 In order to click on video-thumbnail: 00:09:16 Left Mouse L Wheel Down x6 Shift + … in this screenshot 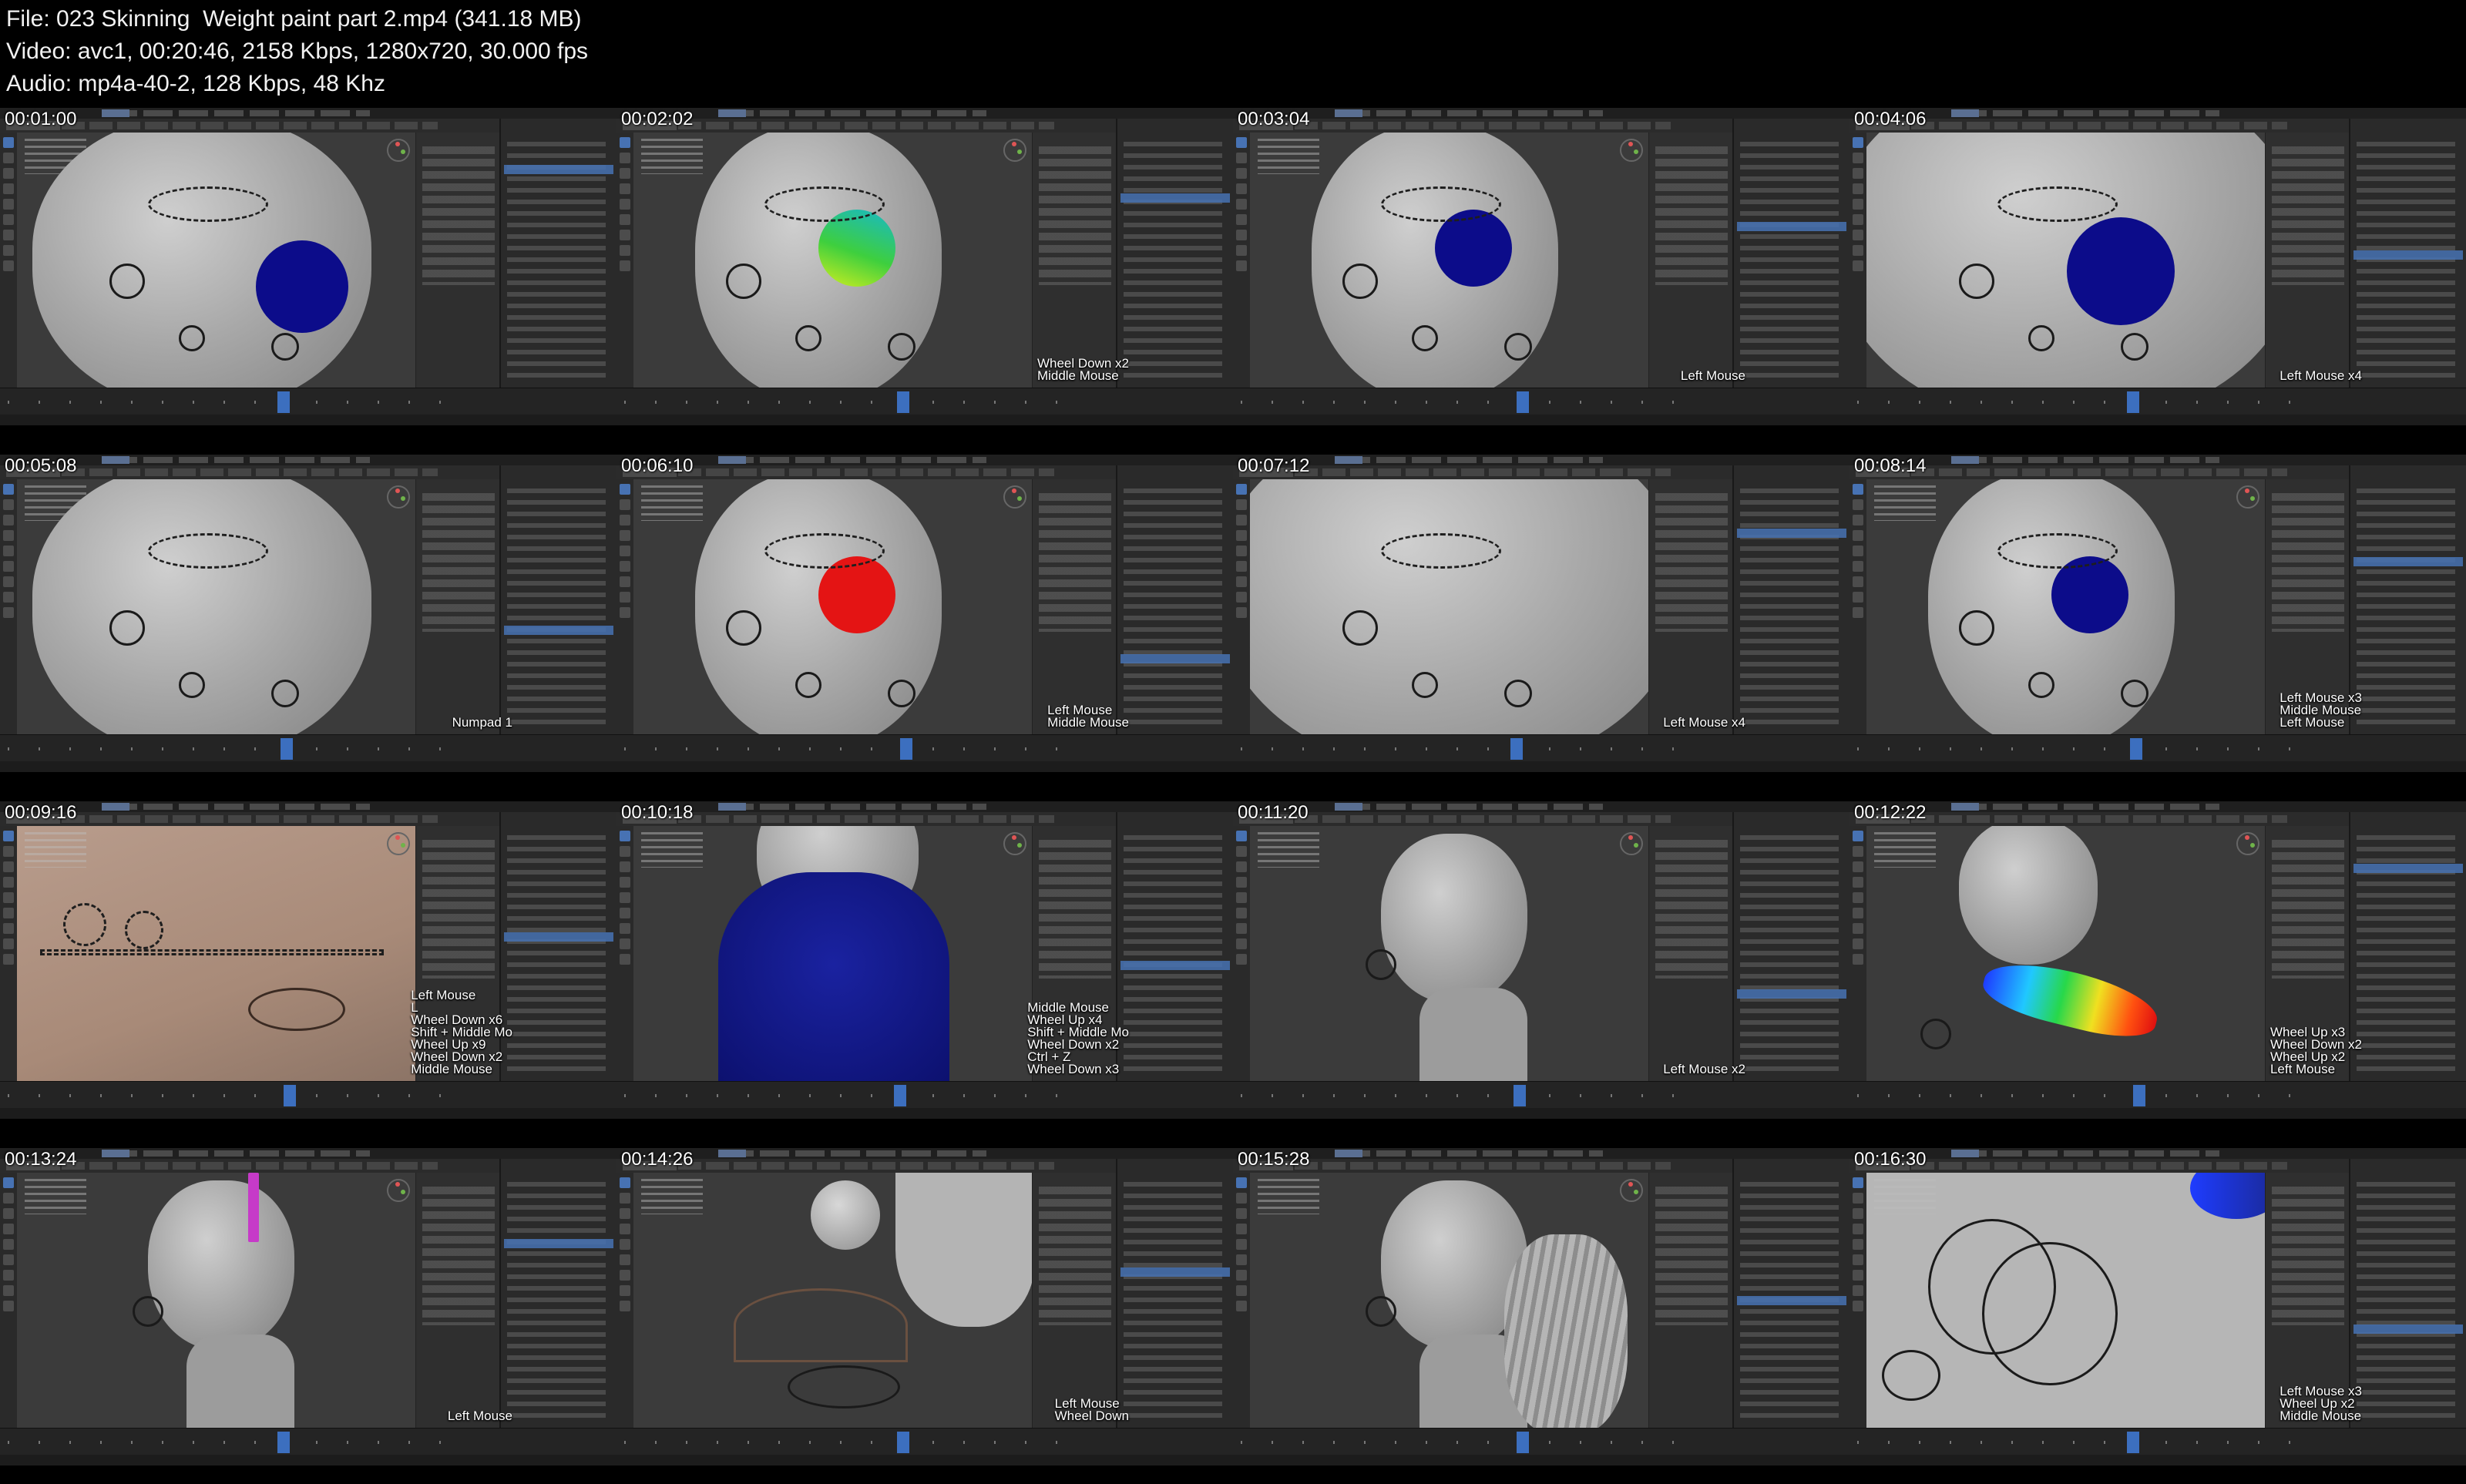, I will do `click(308, 960)`.